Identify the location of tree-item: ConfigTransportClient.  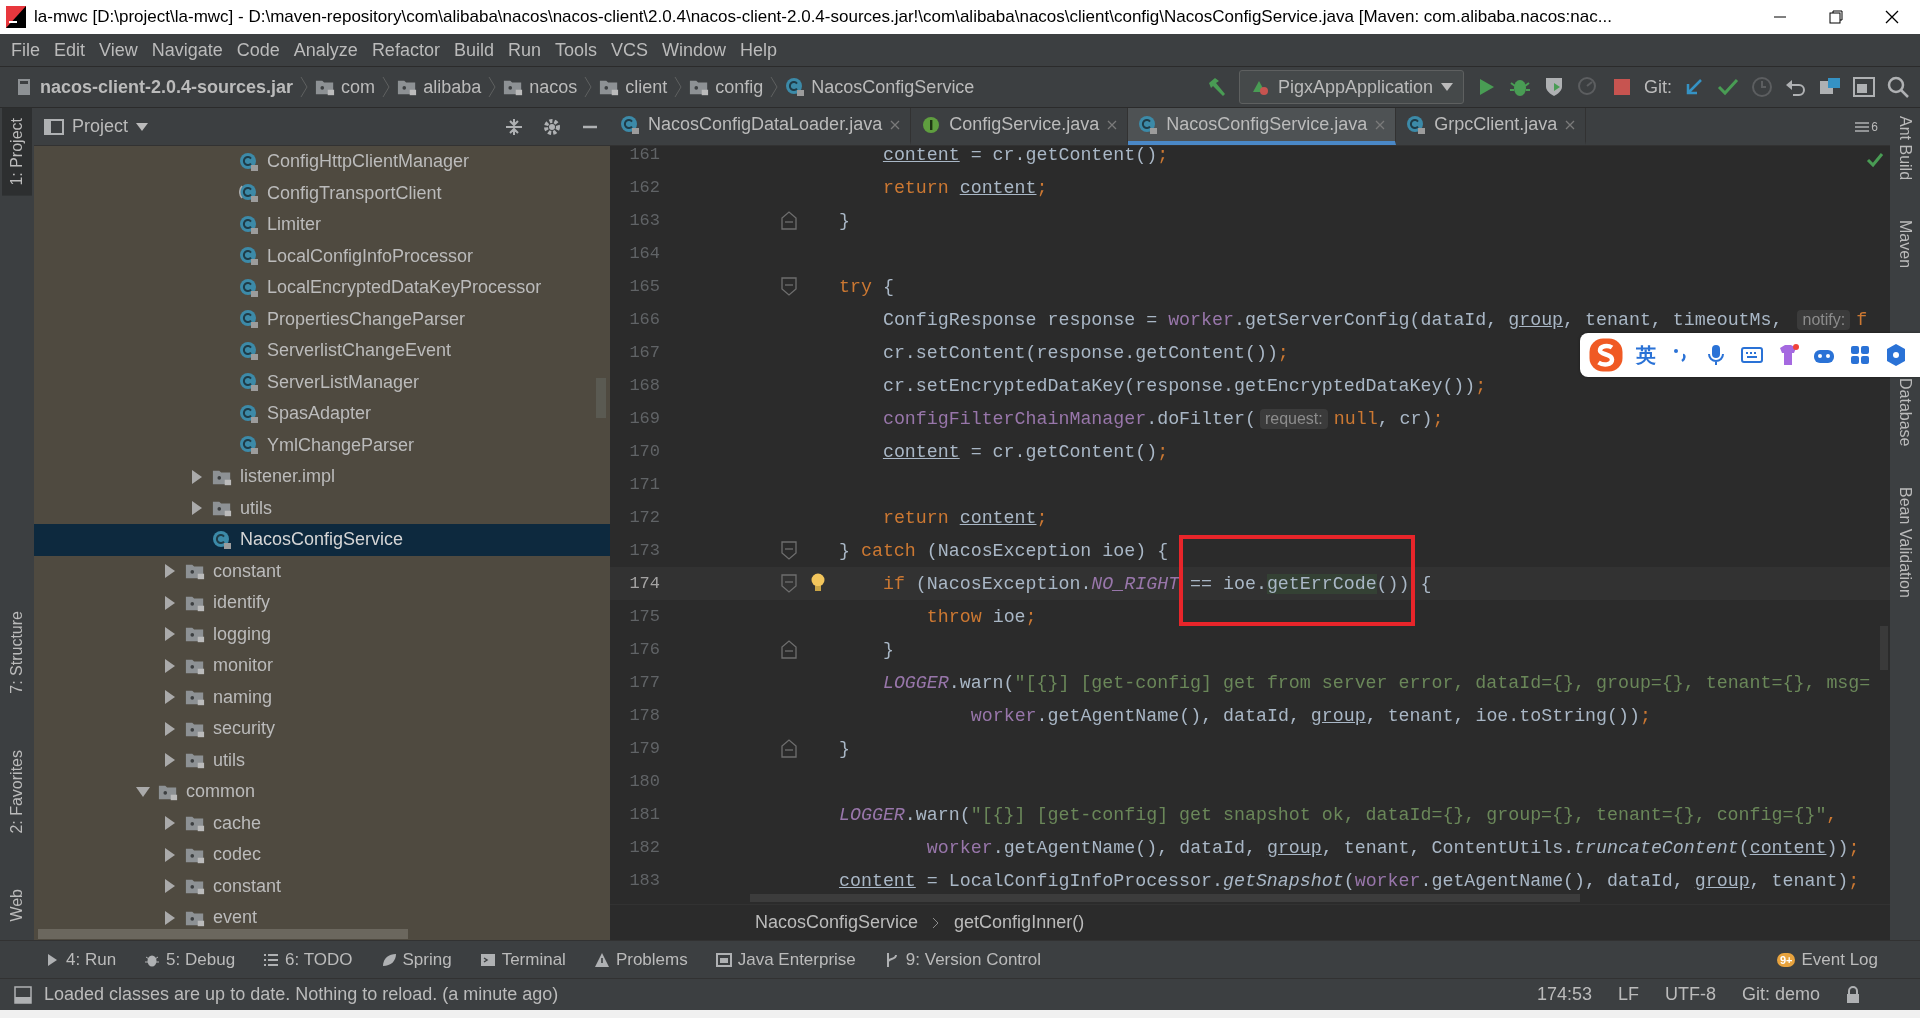
(322, 193).